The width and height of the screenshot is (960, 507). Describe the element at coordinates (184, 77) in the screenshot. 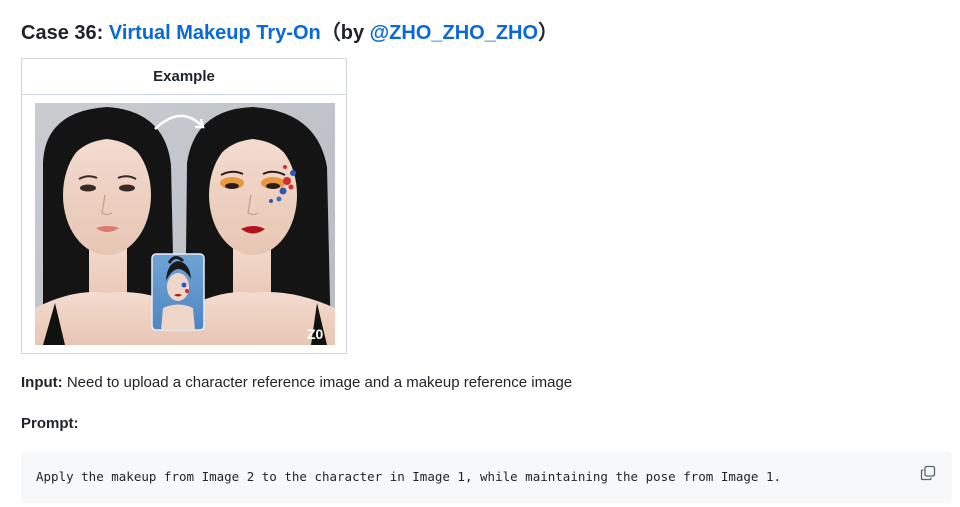

I see `example-header: Example` at that location.